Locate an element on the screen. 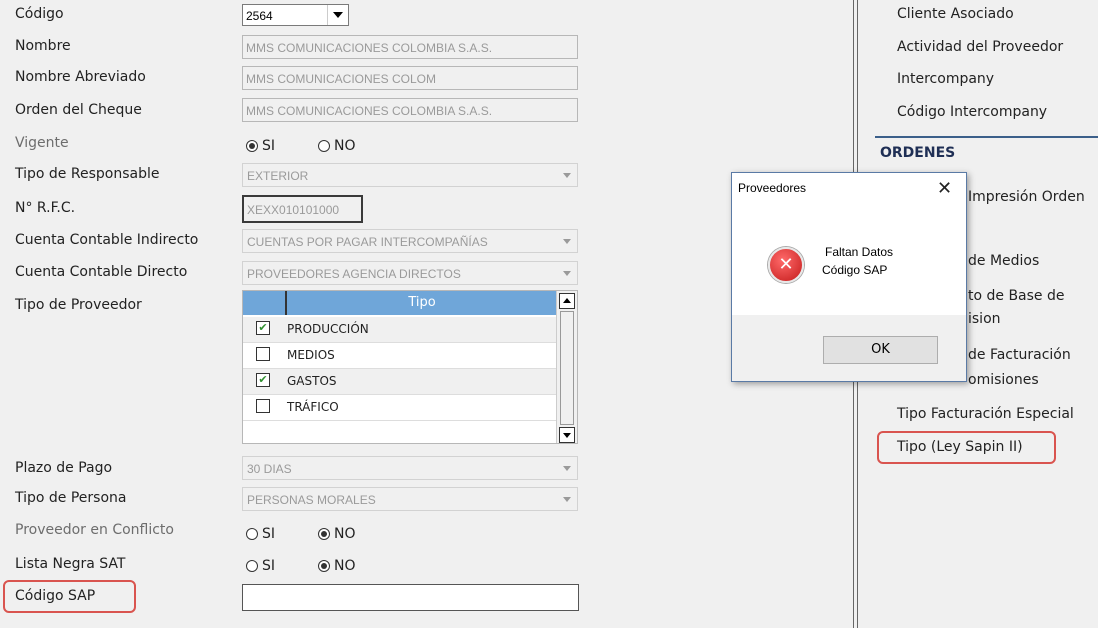  scroll-up-icon is located at coordinates (567, 301).